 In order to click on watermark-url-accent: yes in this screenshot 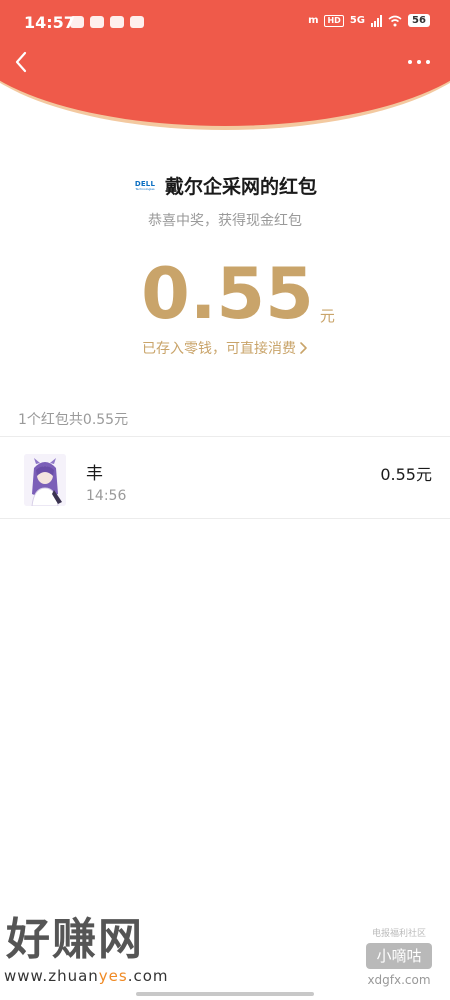, I will do `click(113, 976)`.